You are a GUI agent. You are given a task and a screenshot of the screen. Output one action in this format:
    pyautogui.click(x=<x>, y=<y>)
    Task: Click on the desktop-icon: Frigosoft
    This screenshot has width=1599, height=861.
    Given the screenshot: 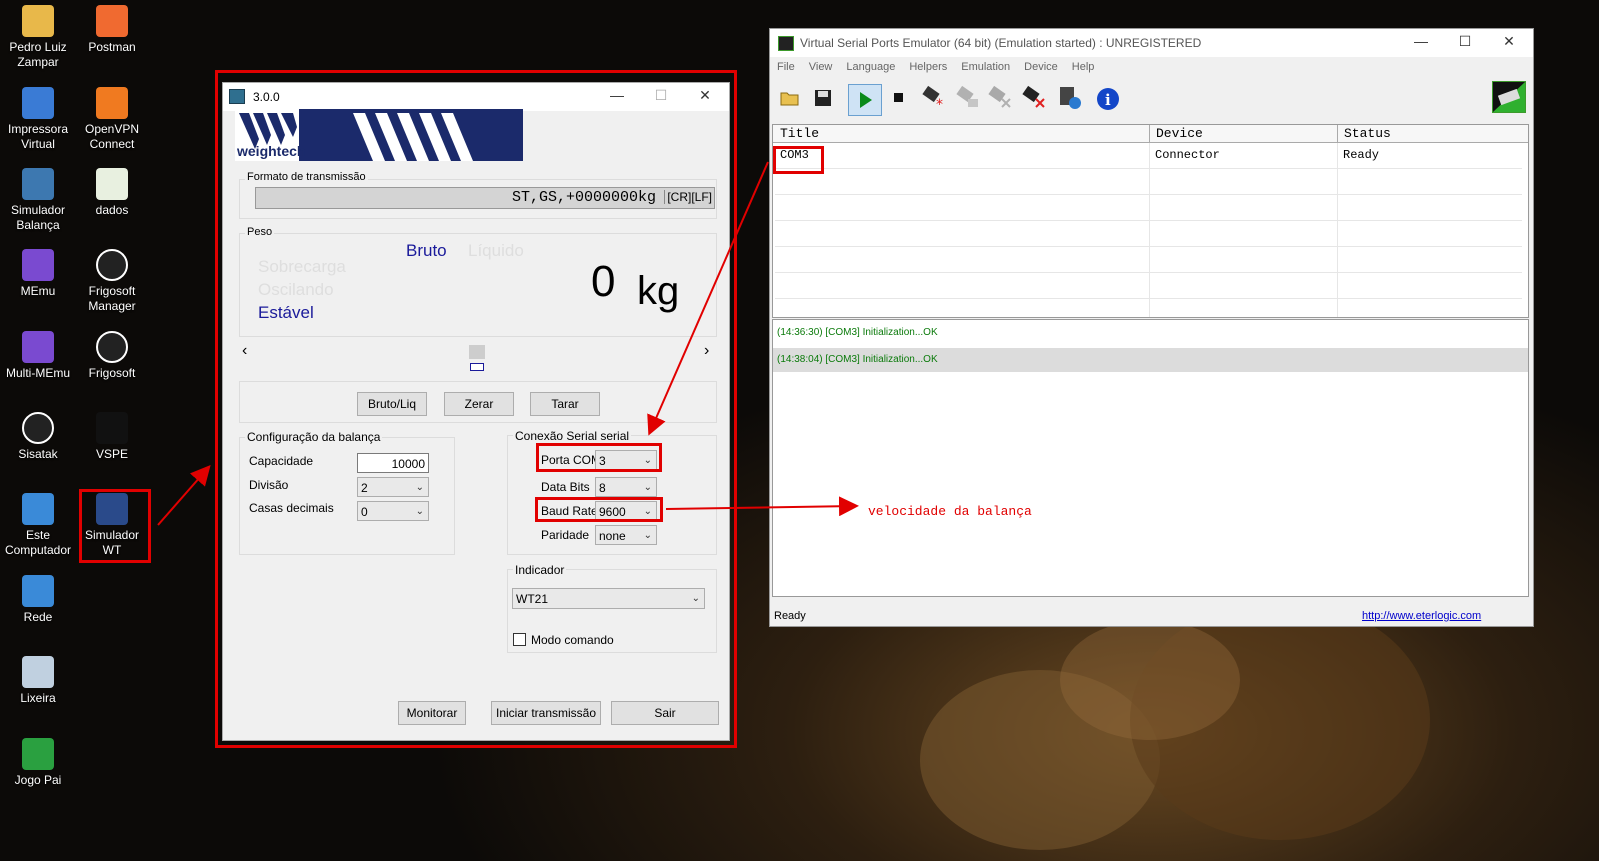 What is the action you would take?
    pyautogui.click(x=112, y=356)
    